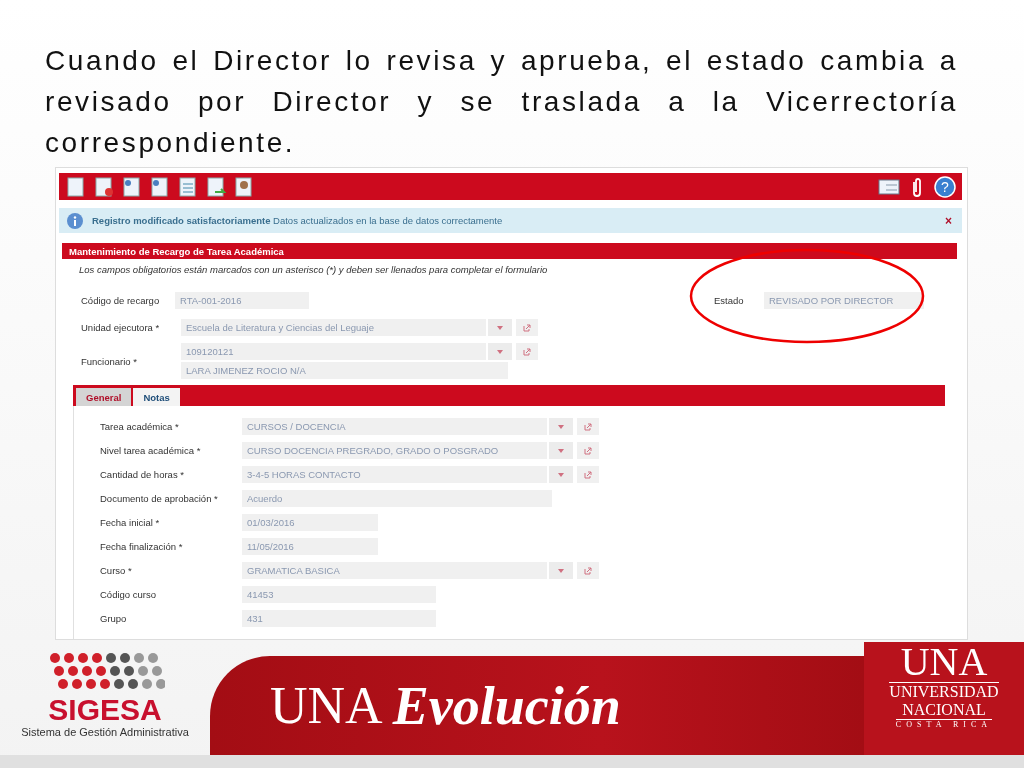  What do you see at coordinates (339, 618) in the screenshot?
I see `input-field: 431` at bounding box center [339, 618].